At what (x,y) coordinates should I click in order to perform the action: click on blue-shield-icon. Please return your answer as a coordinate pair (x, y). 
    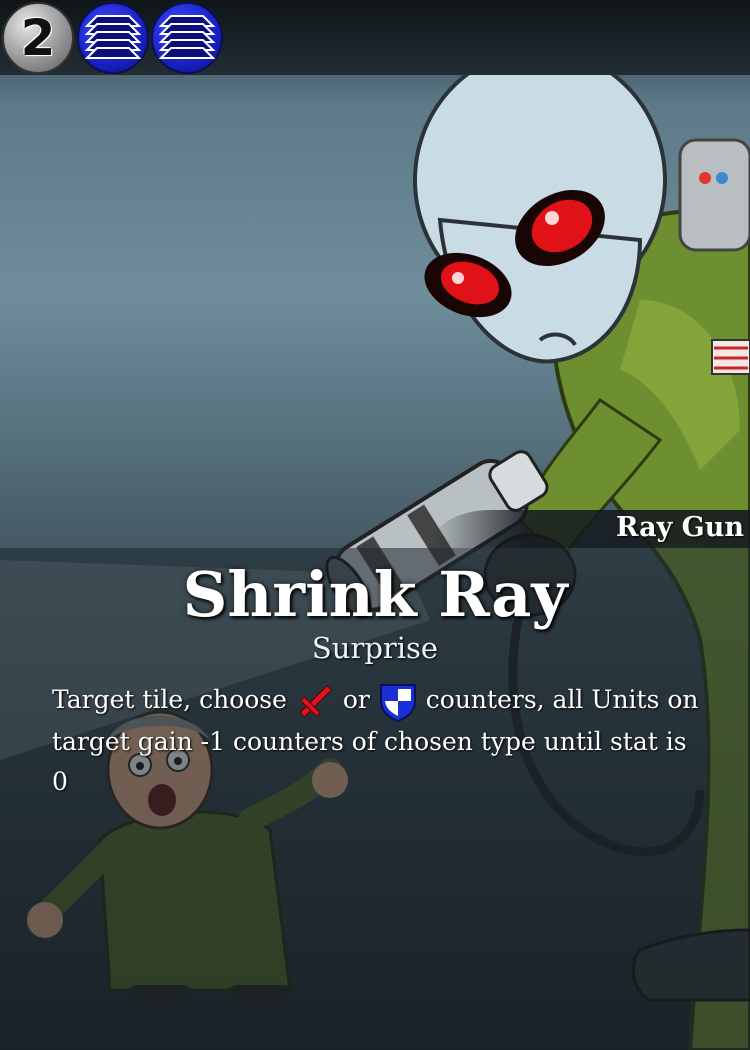
    Looking at the image, I should click on (397, 702).